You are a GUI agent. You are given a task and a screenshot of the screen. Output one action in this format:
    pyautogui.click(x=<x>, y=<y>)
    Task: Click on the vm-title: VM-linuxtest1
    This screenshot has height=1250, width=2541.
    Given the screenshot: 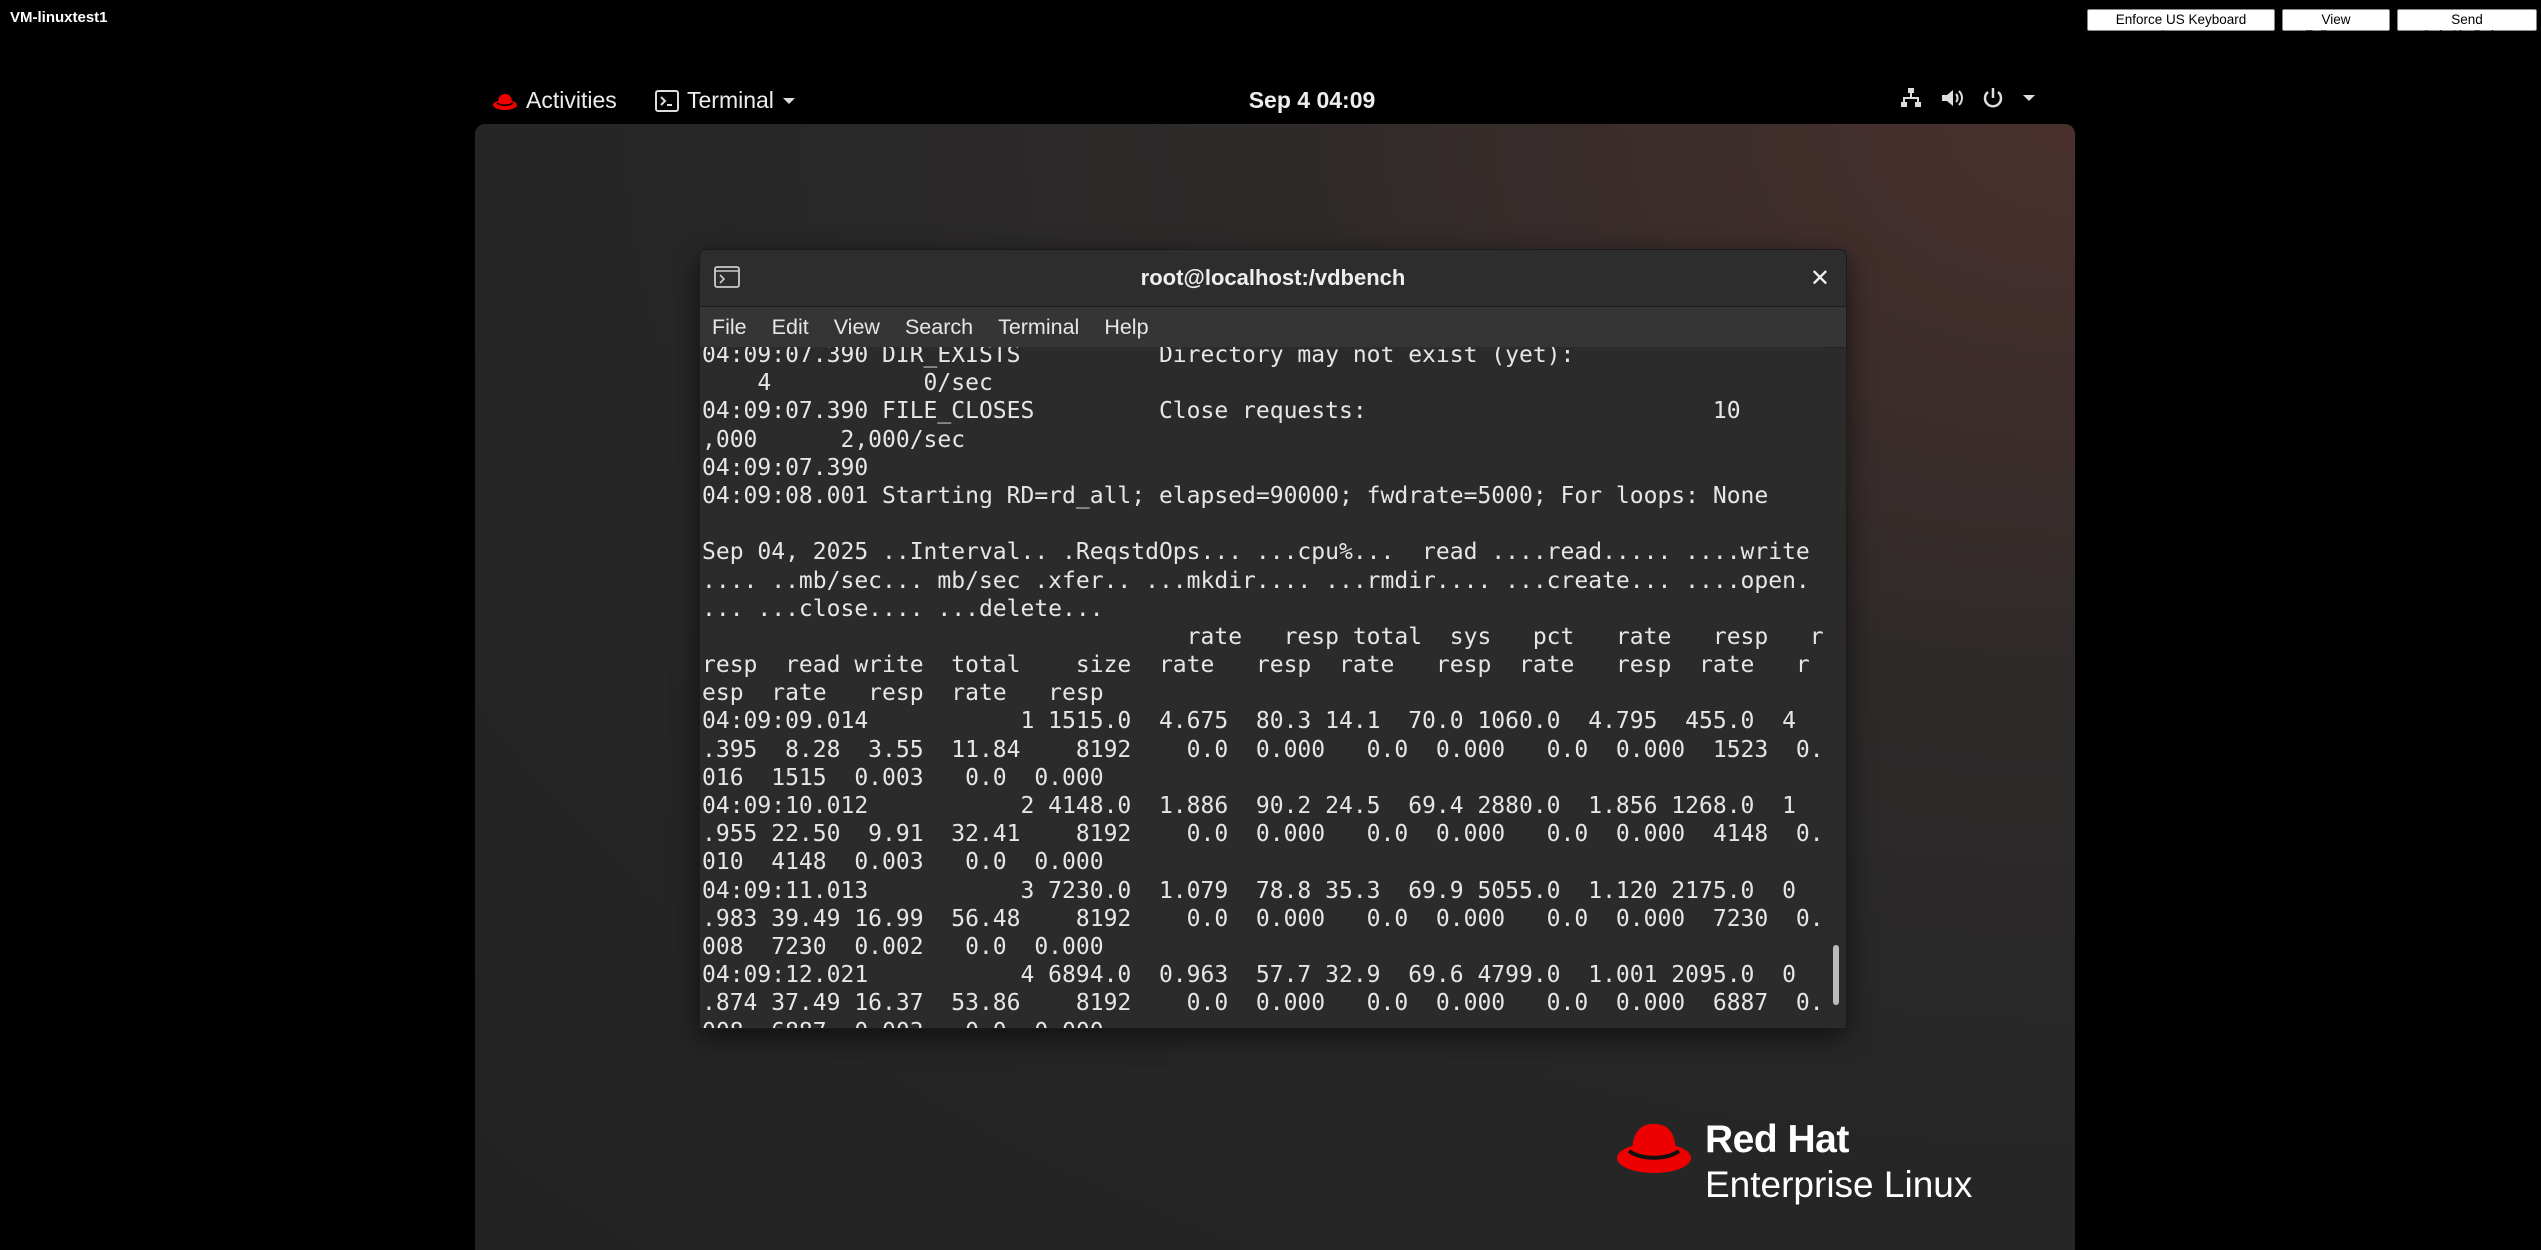 What is the action you would take?
    pyautogui.click(x=59, y=17)
    